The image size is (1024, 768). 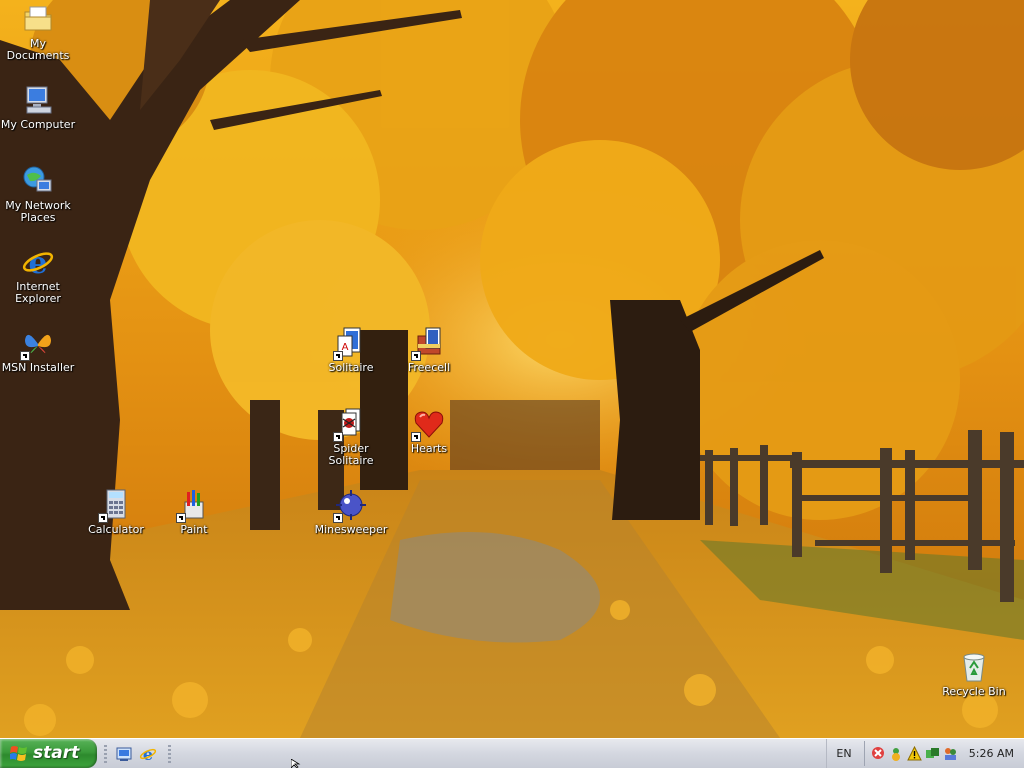 What do you see at coordinates (351, 529) in the screenshot?
I see `desktop-icon-label: Minesweeper` at bounding box center [351, 529].